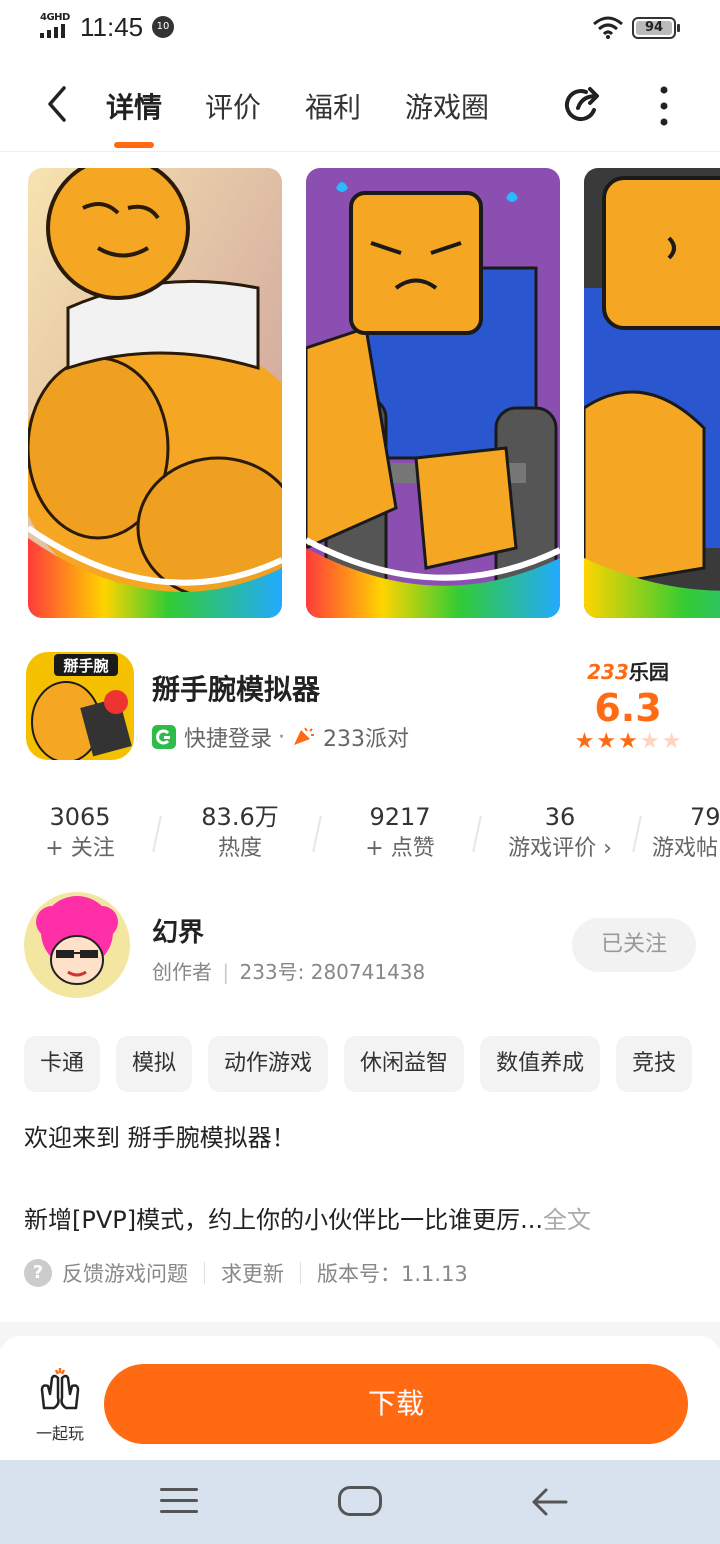  Describe the element at coordinates (164, 737) in the screenshot. I see `quick-login-icon` at that location.